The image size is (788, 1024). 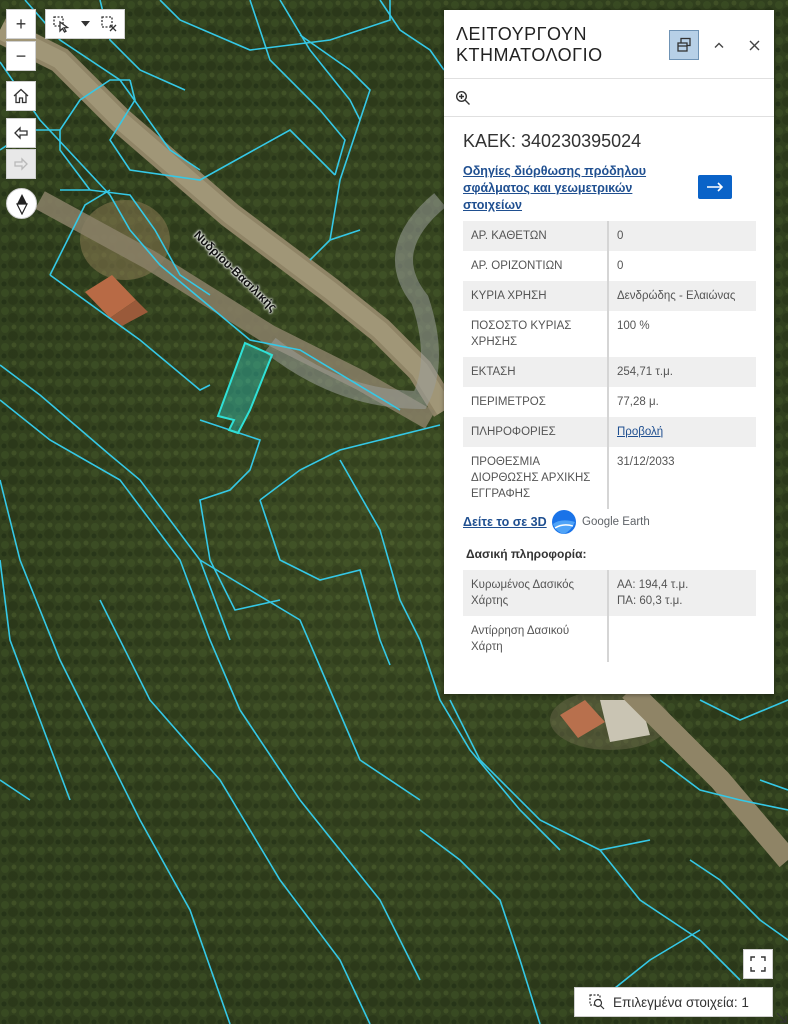 I want to click on chevron-up-icon, so click(x=719, y=45).